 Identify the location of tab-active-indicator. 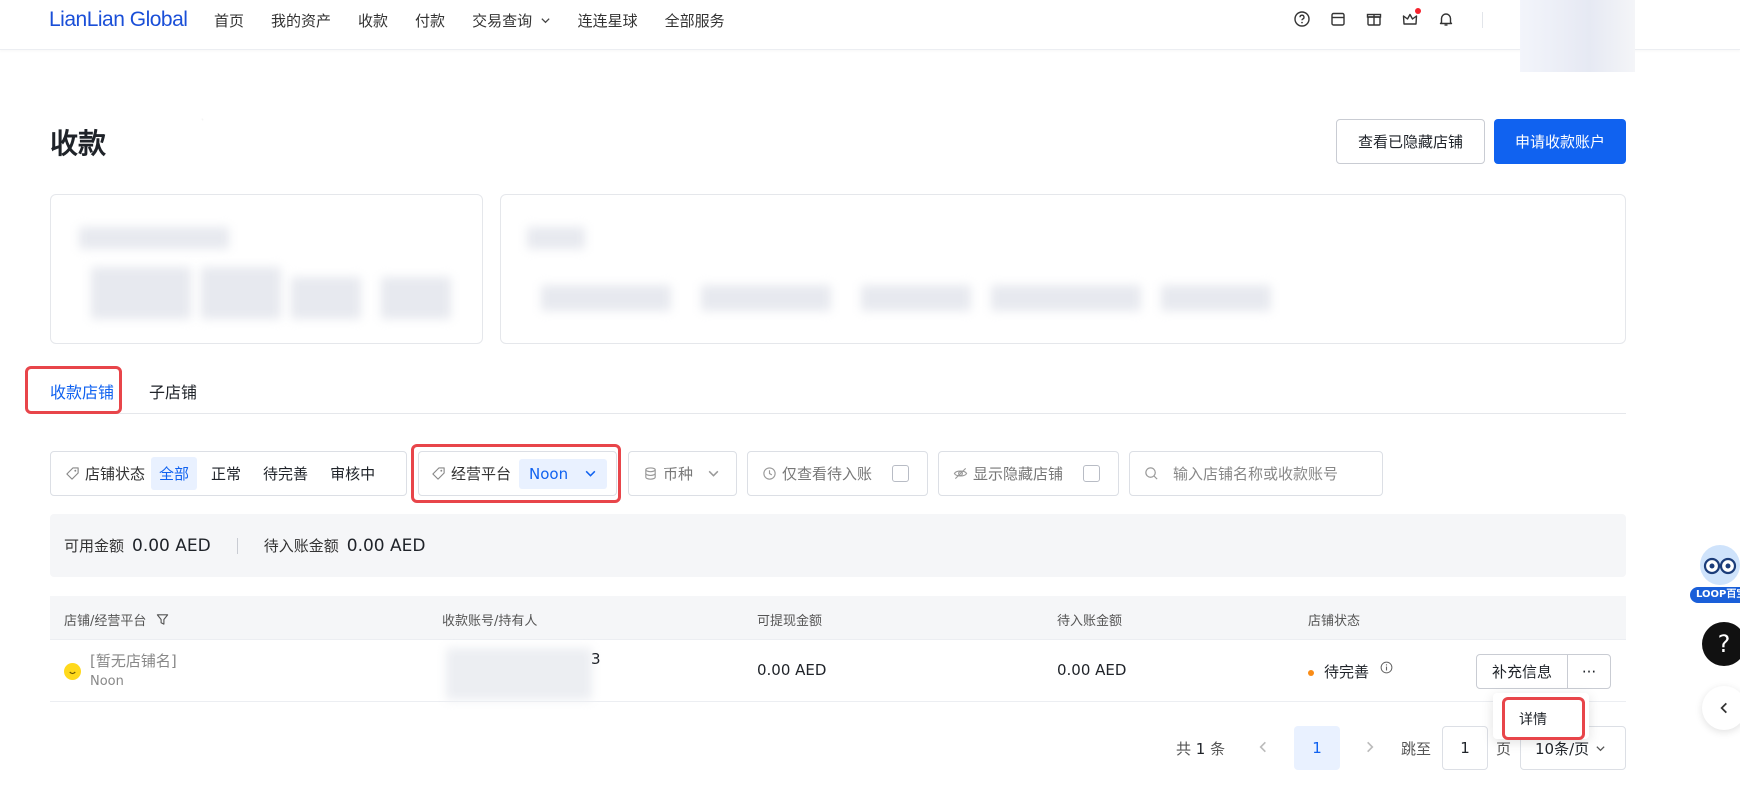
(82, 413).